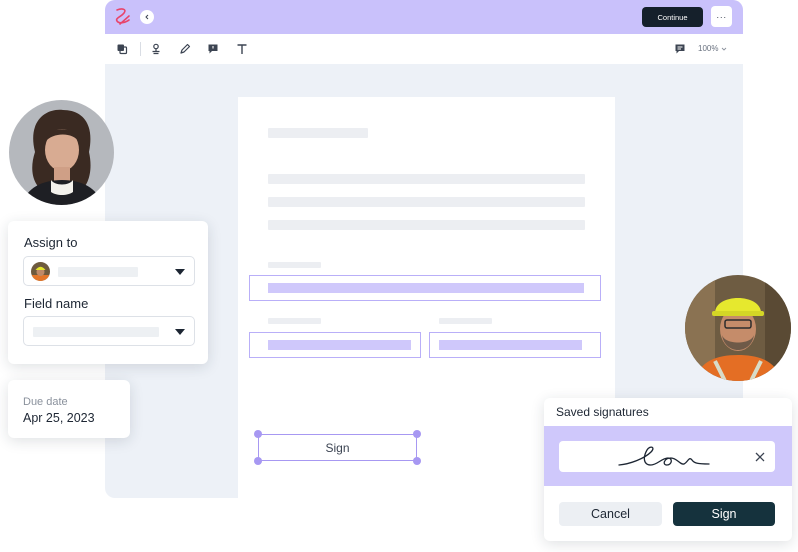 Image resolution: width=798 pixels, height=552 pixels. Describe the element at coordinates (140, 49) in the screenshot. I see `toolbar-divider` at that location.